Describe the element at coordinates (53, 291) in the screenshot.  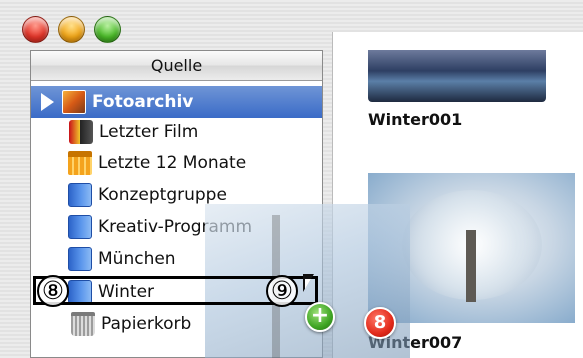
I see `callout-marker: ⑧` at that location.